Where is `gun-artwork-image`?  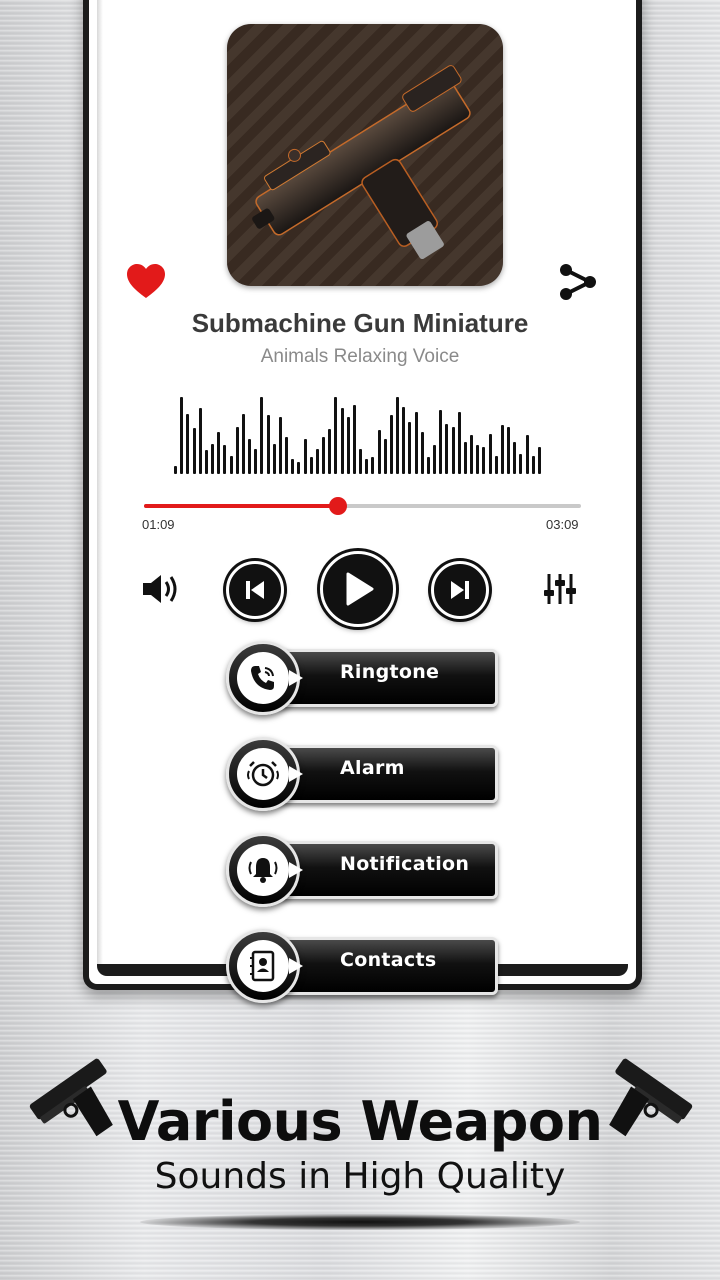
gun-artwork-image is located at coordinates (365, 155).